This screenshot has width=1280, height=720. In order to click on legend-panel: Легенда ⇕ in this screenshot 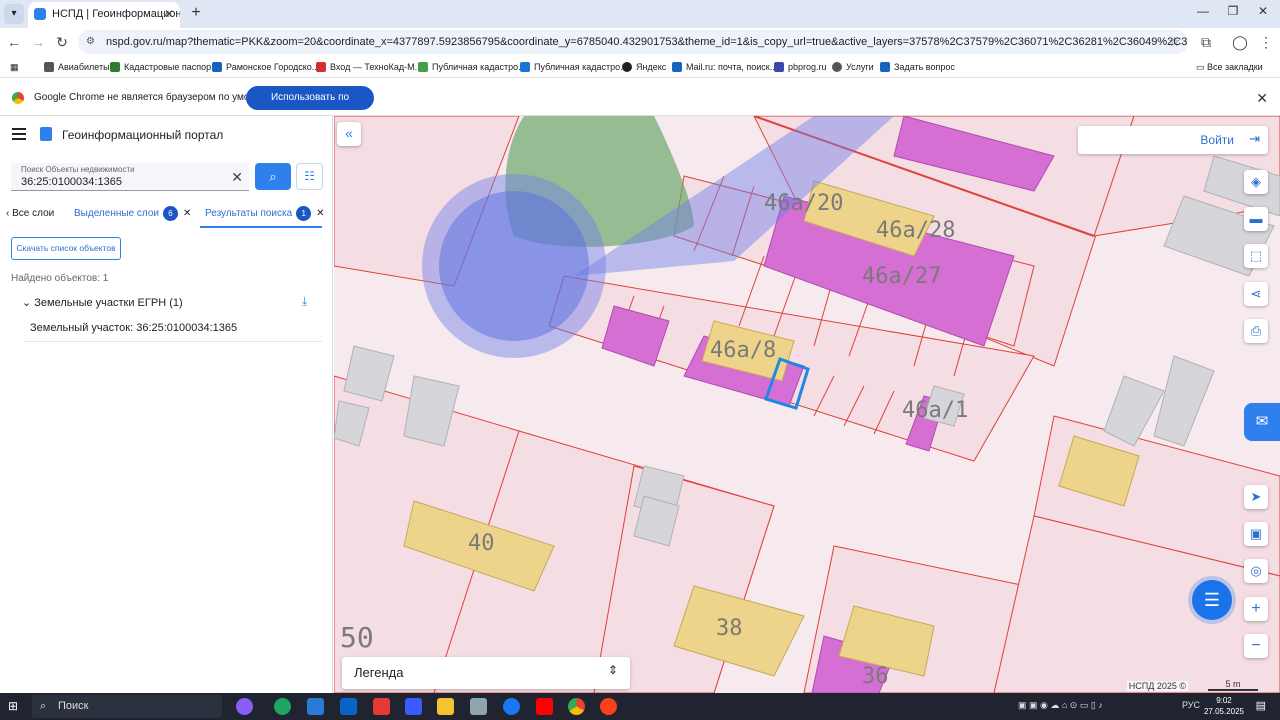, I will do `click(486, 673)`.